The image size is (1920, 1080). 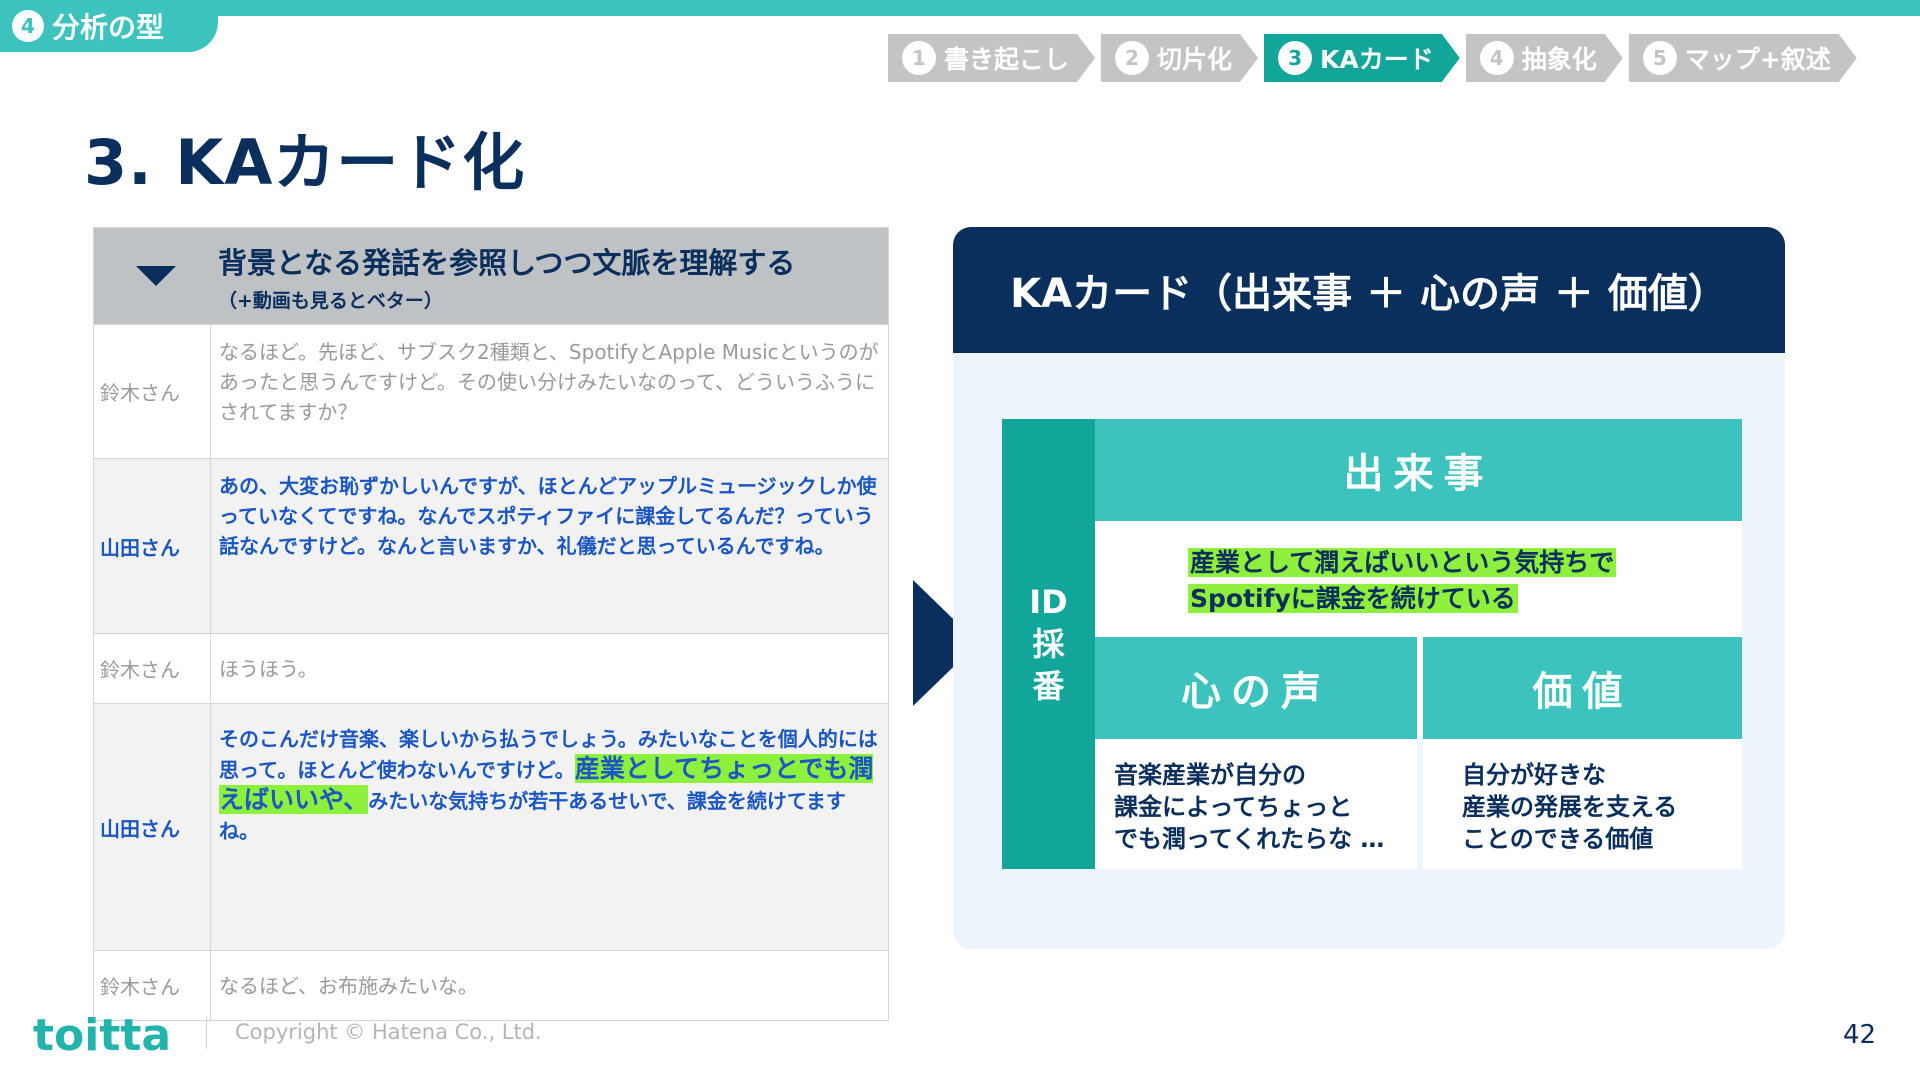 What do you see at coordinates (1353, 598) in the screenshot?
I see `event-line: Spotifyに課金を続けている` at bounding box center [1353, 598].